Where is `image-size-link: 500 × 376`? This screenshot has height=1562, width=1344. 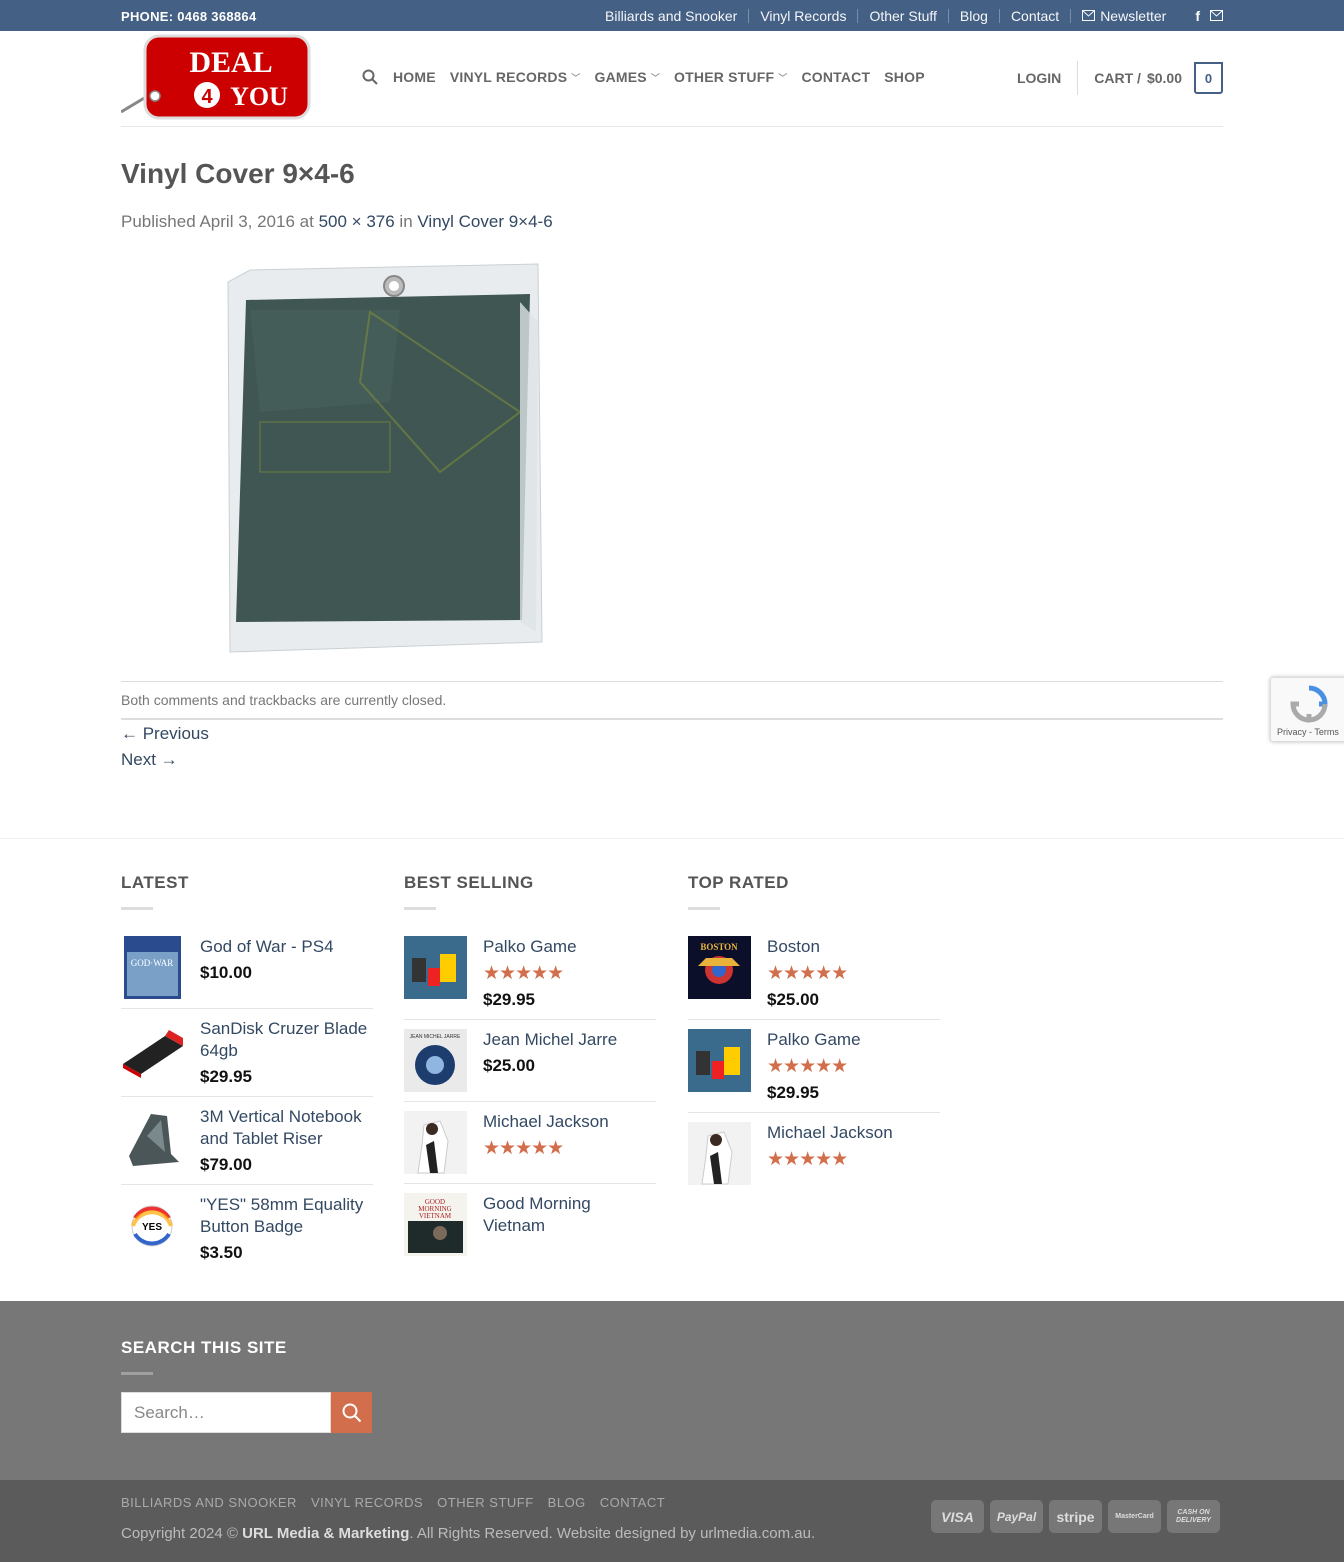 image-size-link: 500 × 376 is located at coordinates (357, 221).